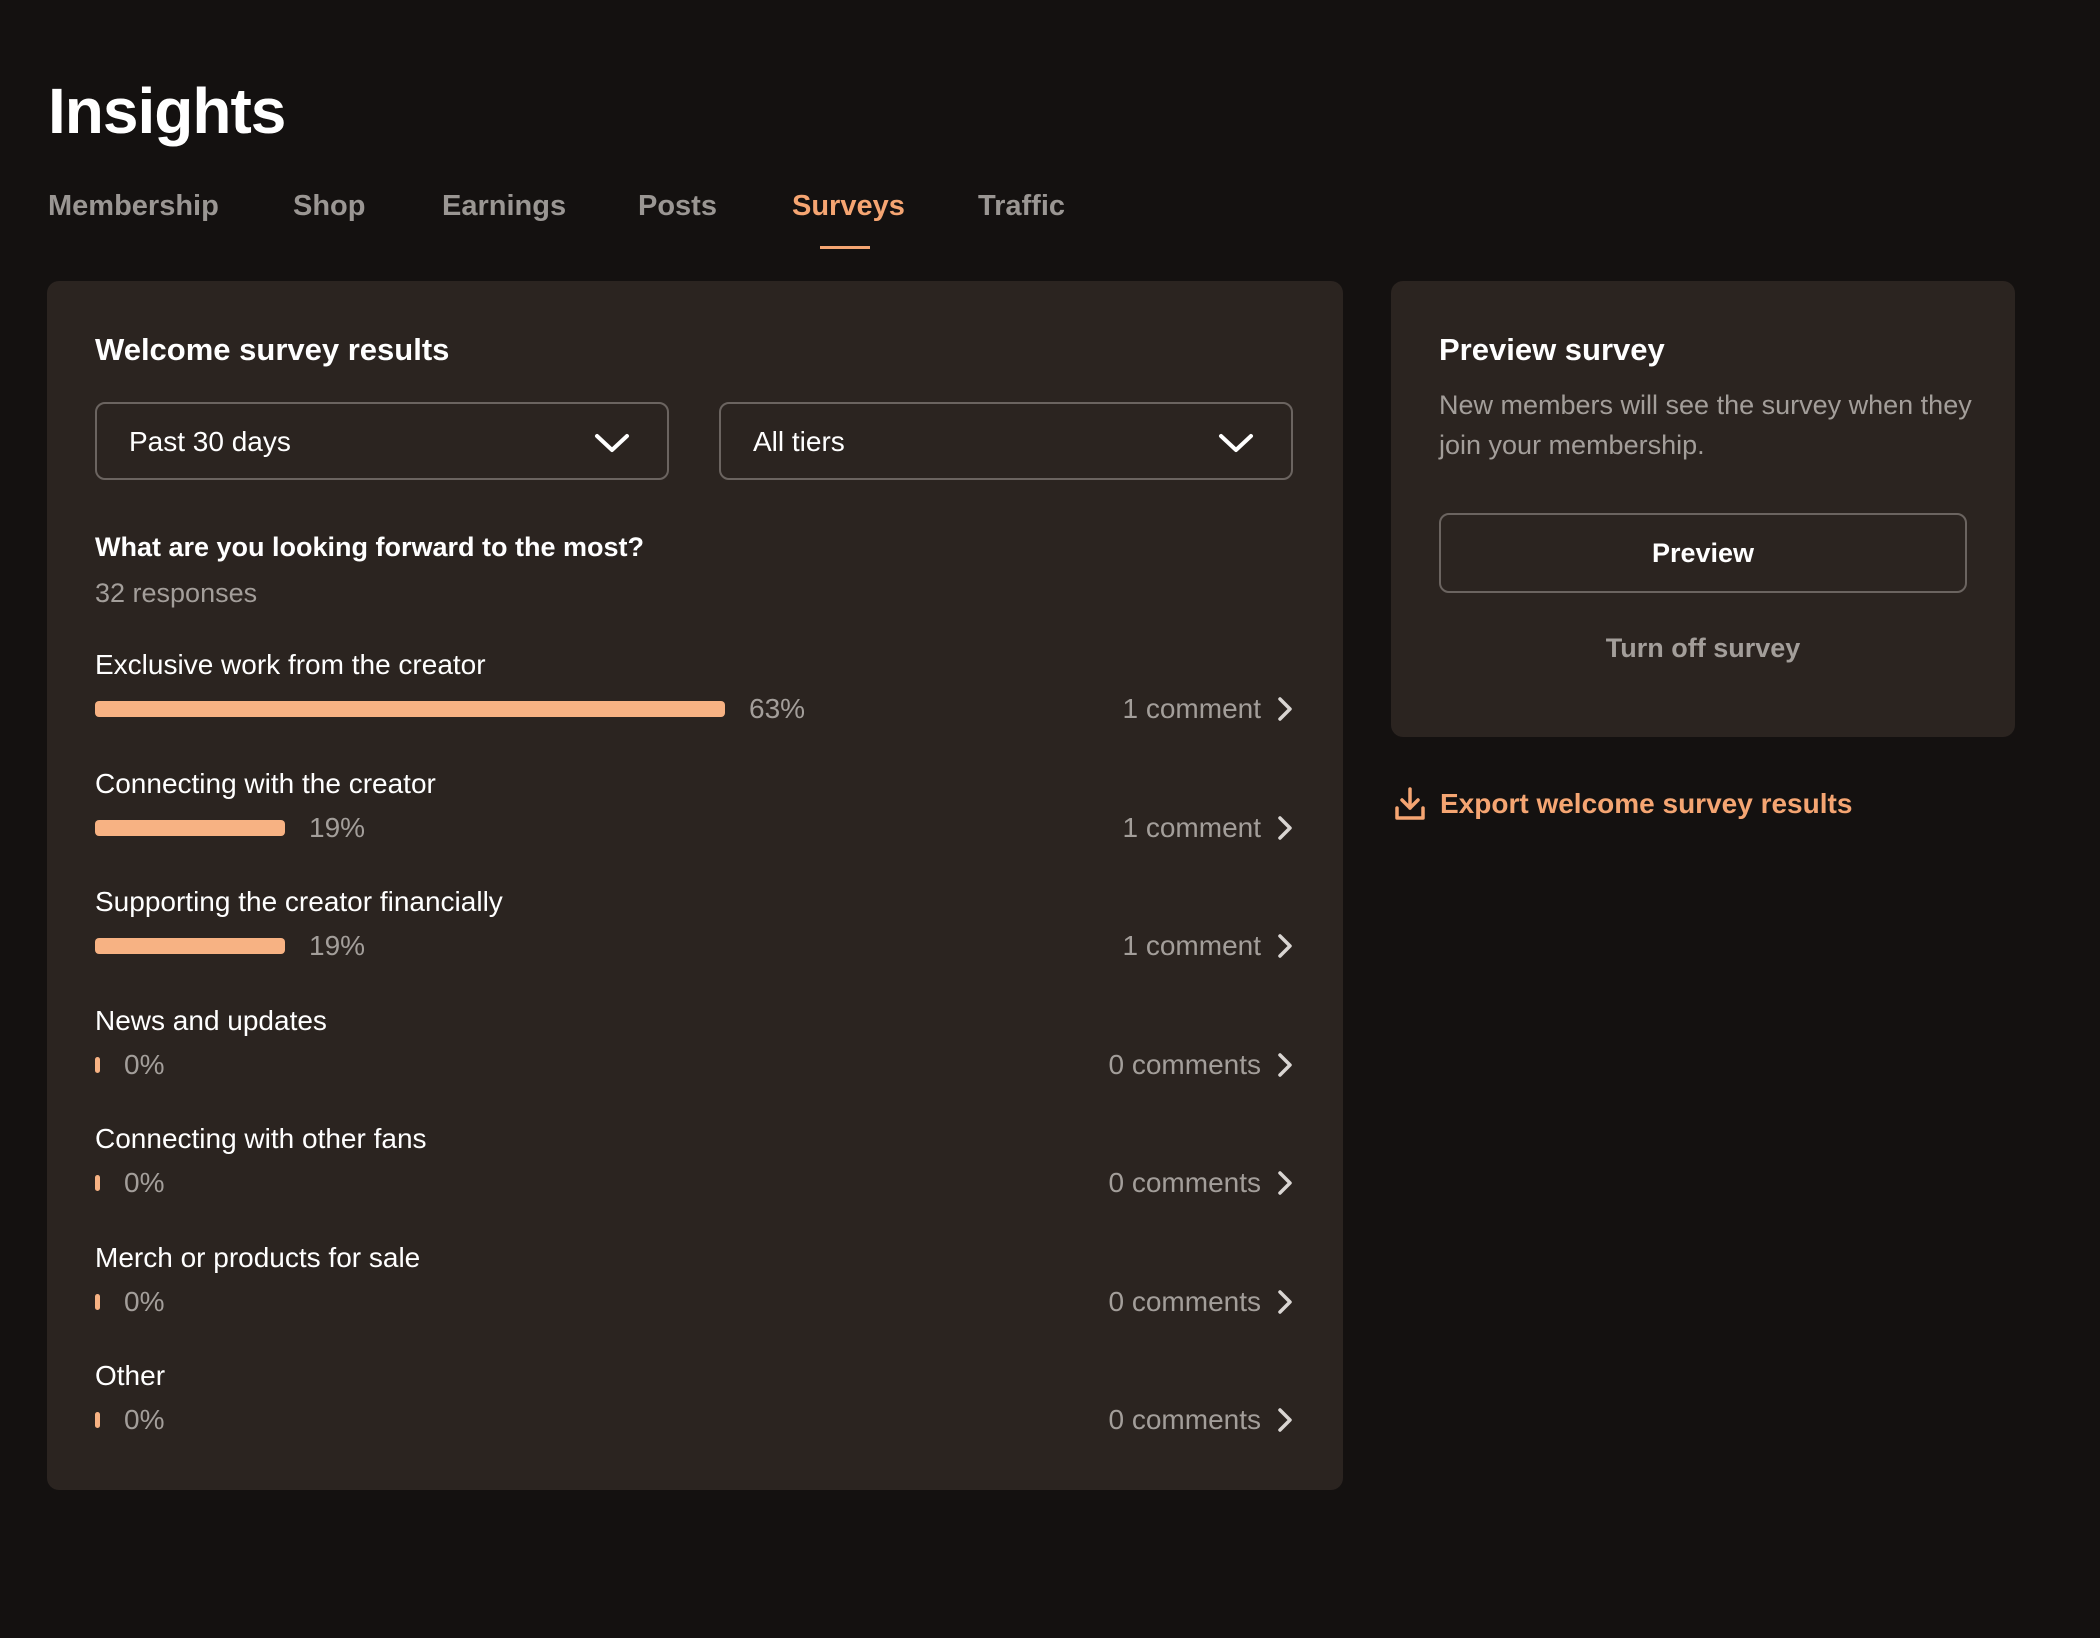 The image size is (2100, 1638). I want to click on survey-option-row: Other 0% 0 comments, so click(695, 1415).